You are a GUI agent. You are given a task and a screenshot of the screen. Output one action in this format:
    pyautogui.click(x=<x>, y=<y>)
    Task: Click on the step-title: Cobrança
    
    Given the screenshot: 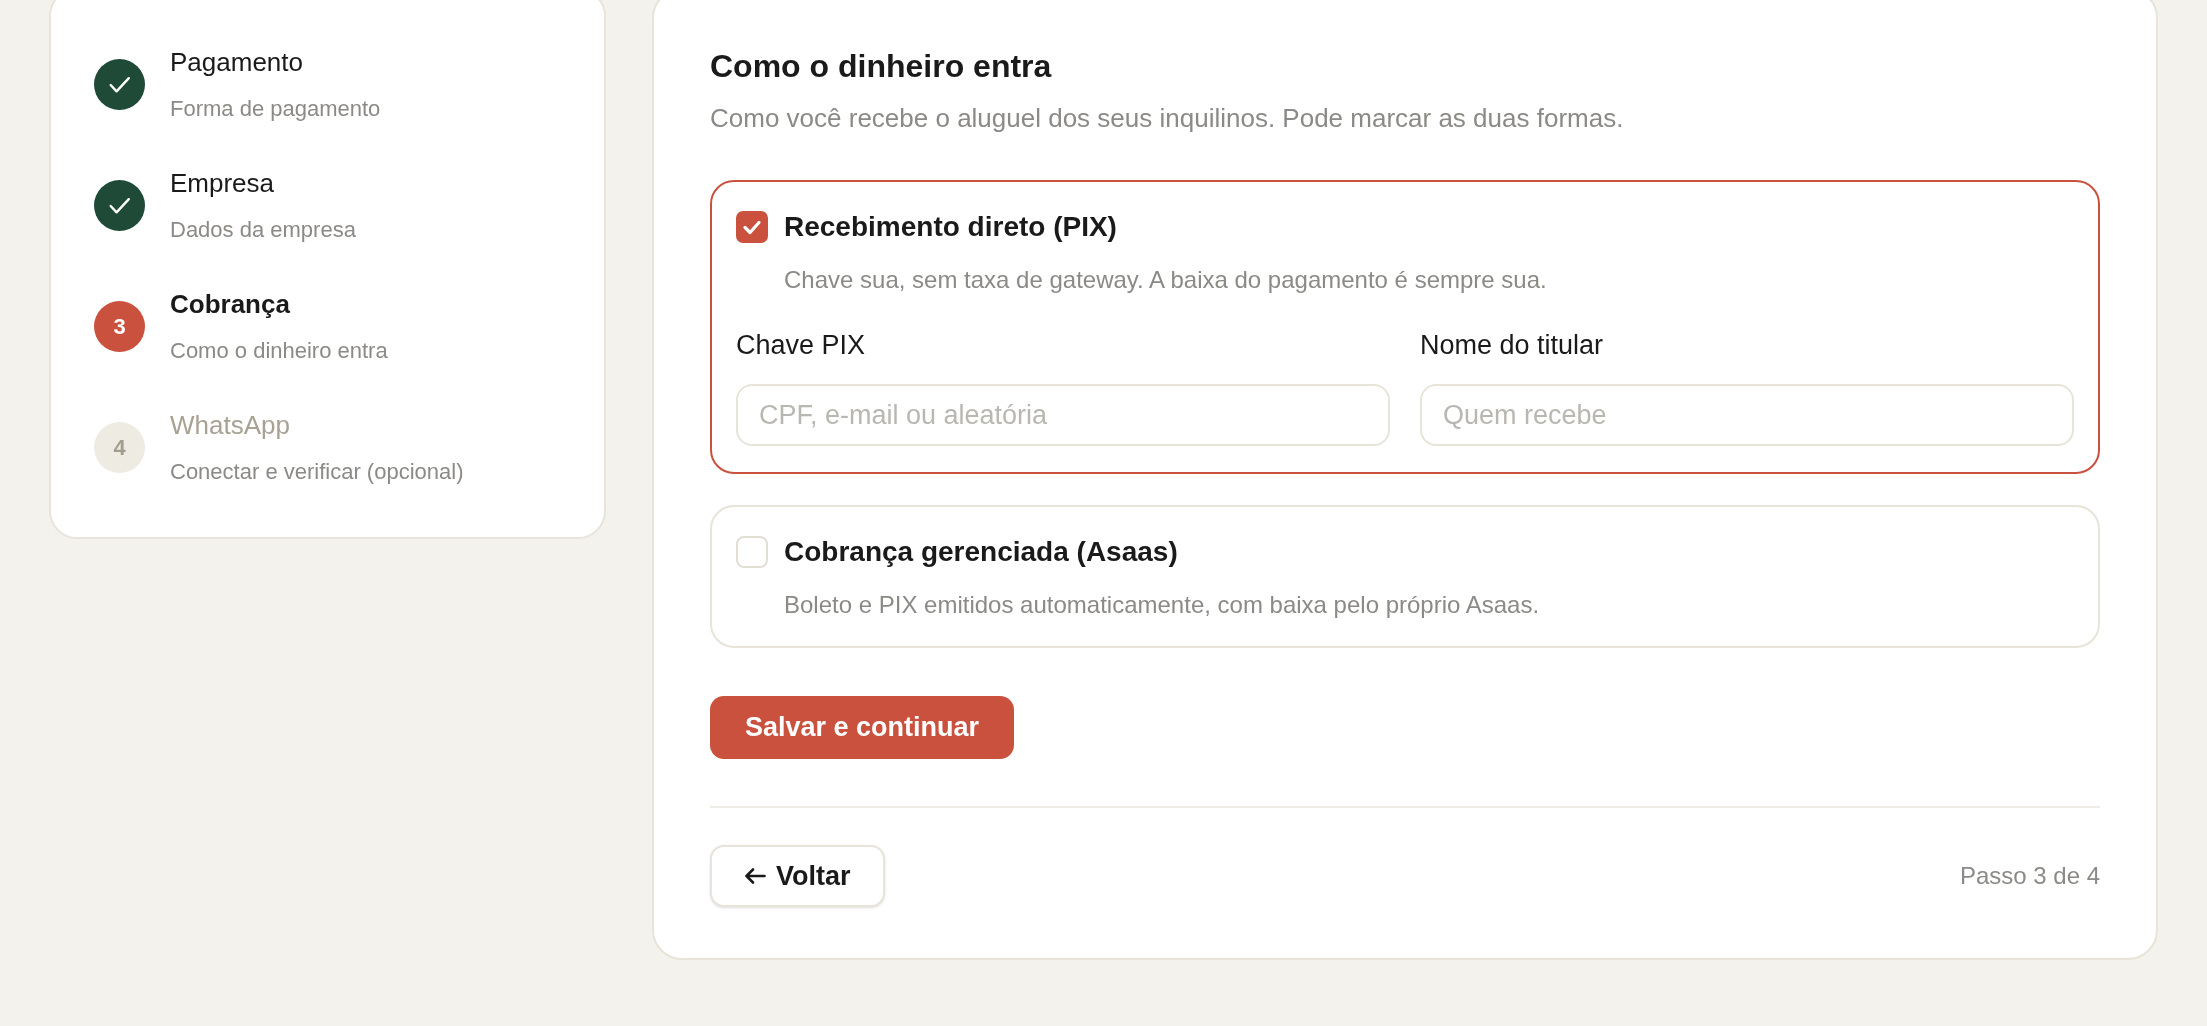 What is the action you would take?
    pyautogui.click(x=230, y=304)
    